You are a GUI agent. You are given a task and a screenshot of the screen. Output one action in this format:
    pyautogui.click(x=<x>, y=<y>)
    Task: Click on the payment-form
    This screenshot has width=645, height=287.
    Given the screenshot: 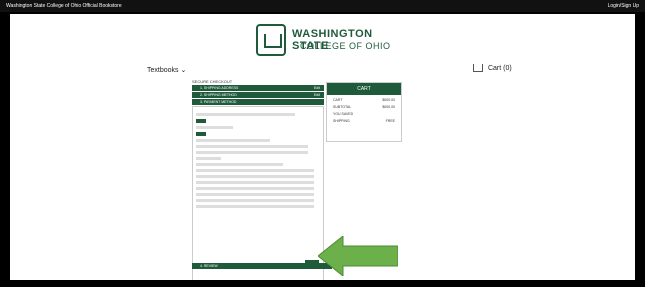 What is the action you would take?
    pyautogui.click(x=258, y=193)
    